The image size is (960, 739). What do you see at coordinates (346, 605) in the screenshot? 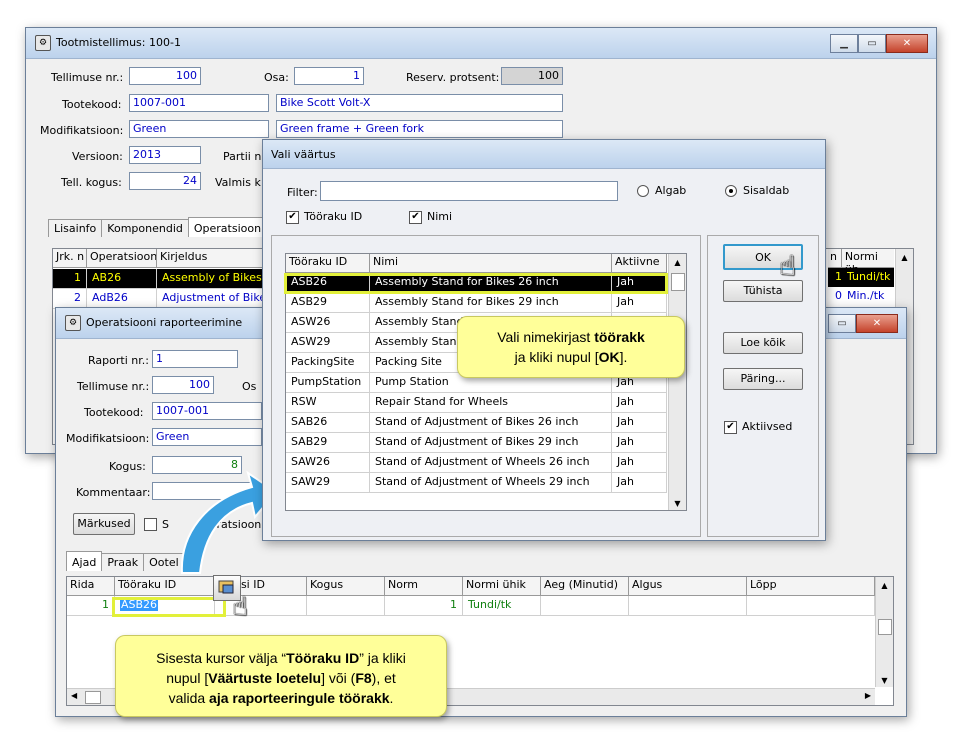
I see `cell-kogus` at bounding box center [346, 605].